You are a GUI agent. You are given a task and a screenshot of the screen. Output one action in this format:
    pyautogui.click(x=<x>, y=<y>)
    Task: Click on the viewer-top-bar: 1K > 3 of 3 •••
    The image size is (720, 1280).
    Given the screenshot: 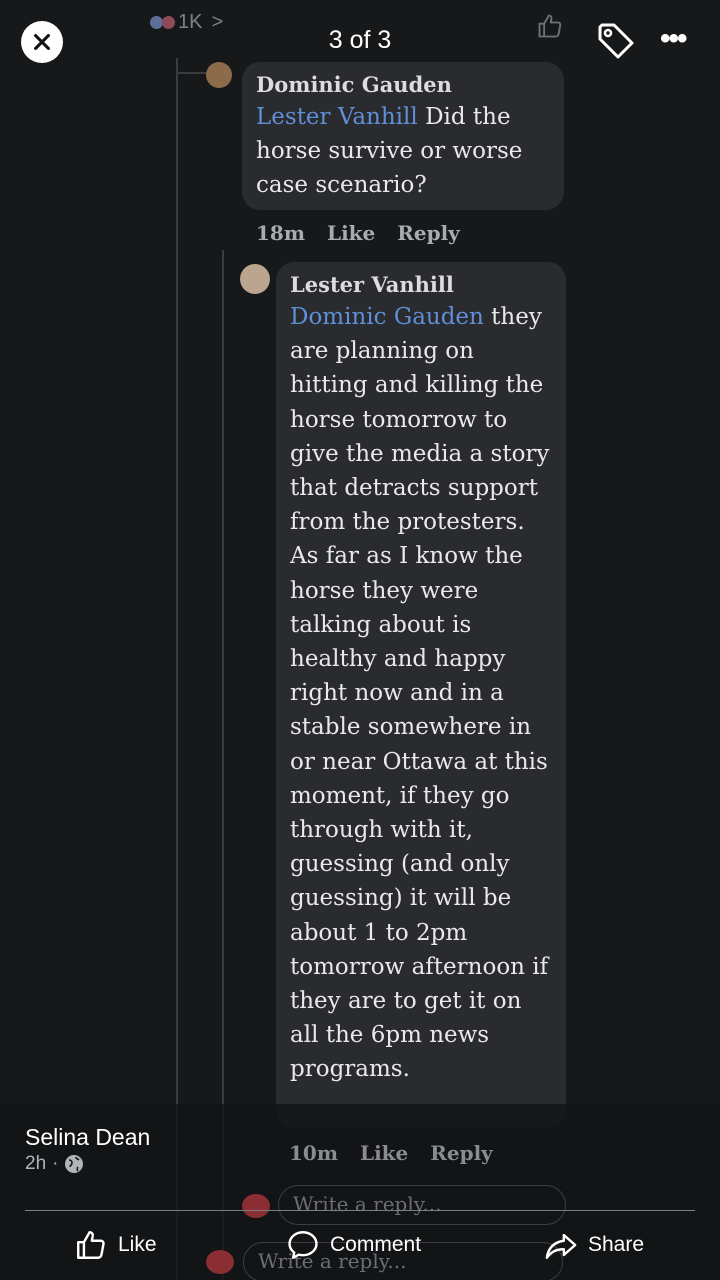 What is the action you would take?
    pyautogui.click(x=360, y=35)
    